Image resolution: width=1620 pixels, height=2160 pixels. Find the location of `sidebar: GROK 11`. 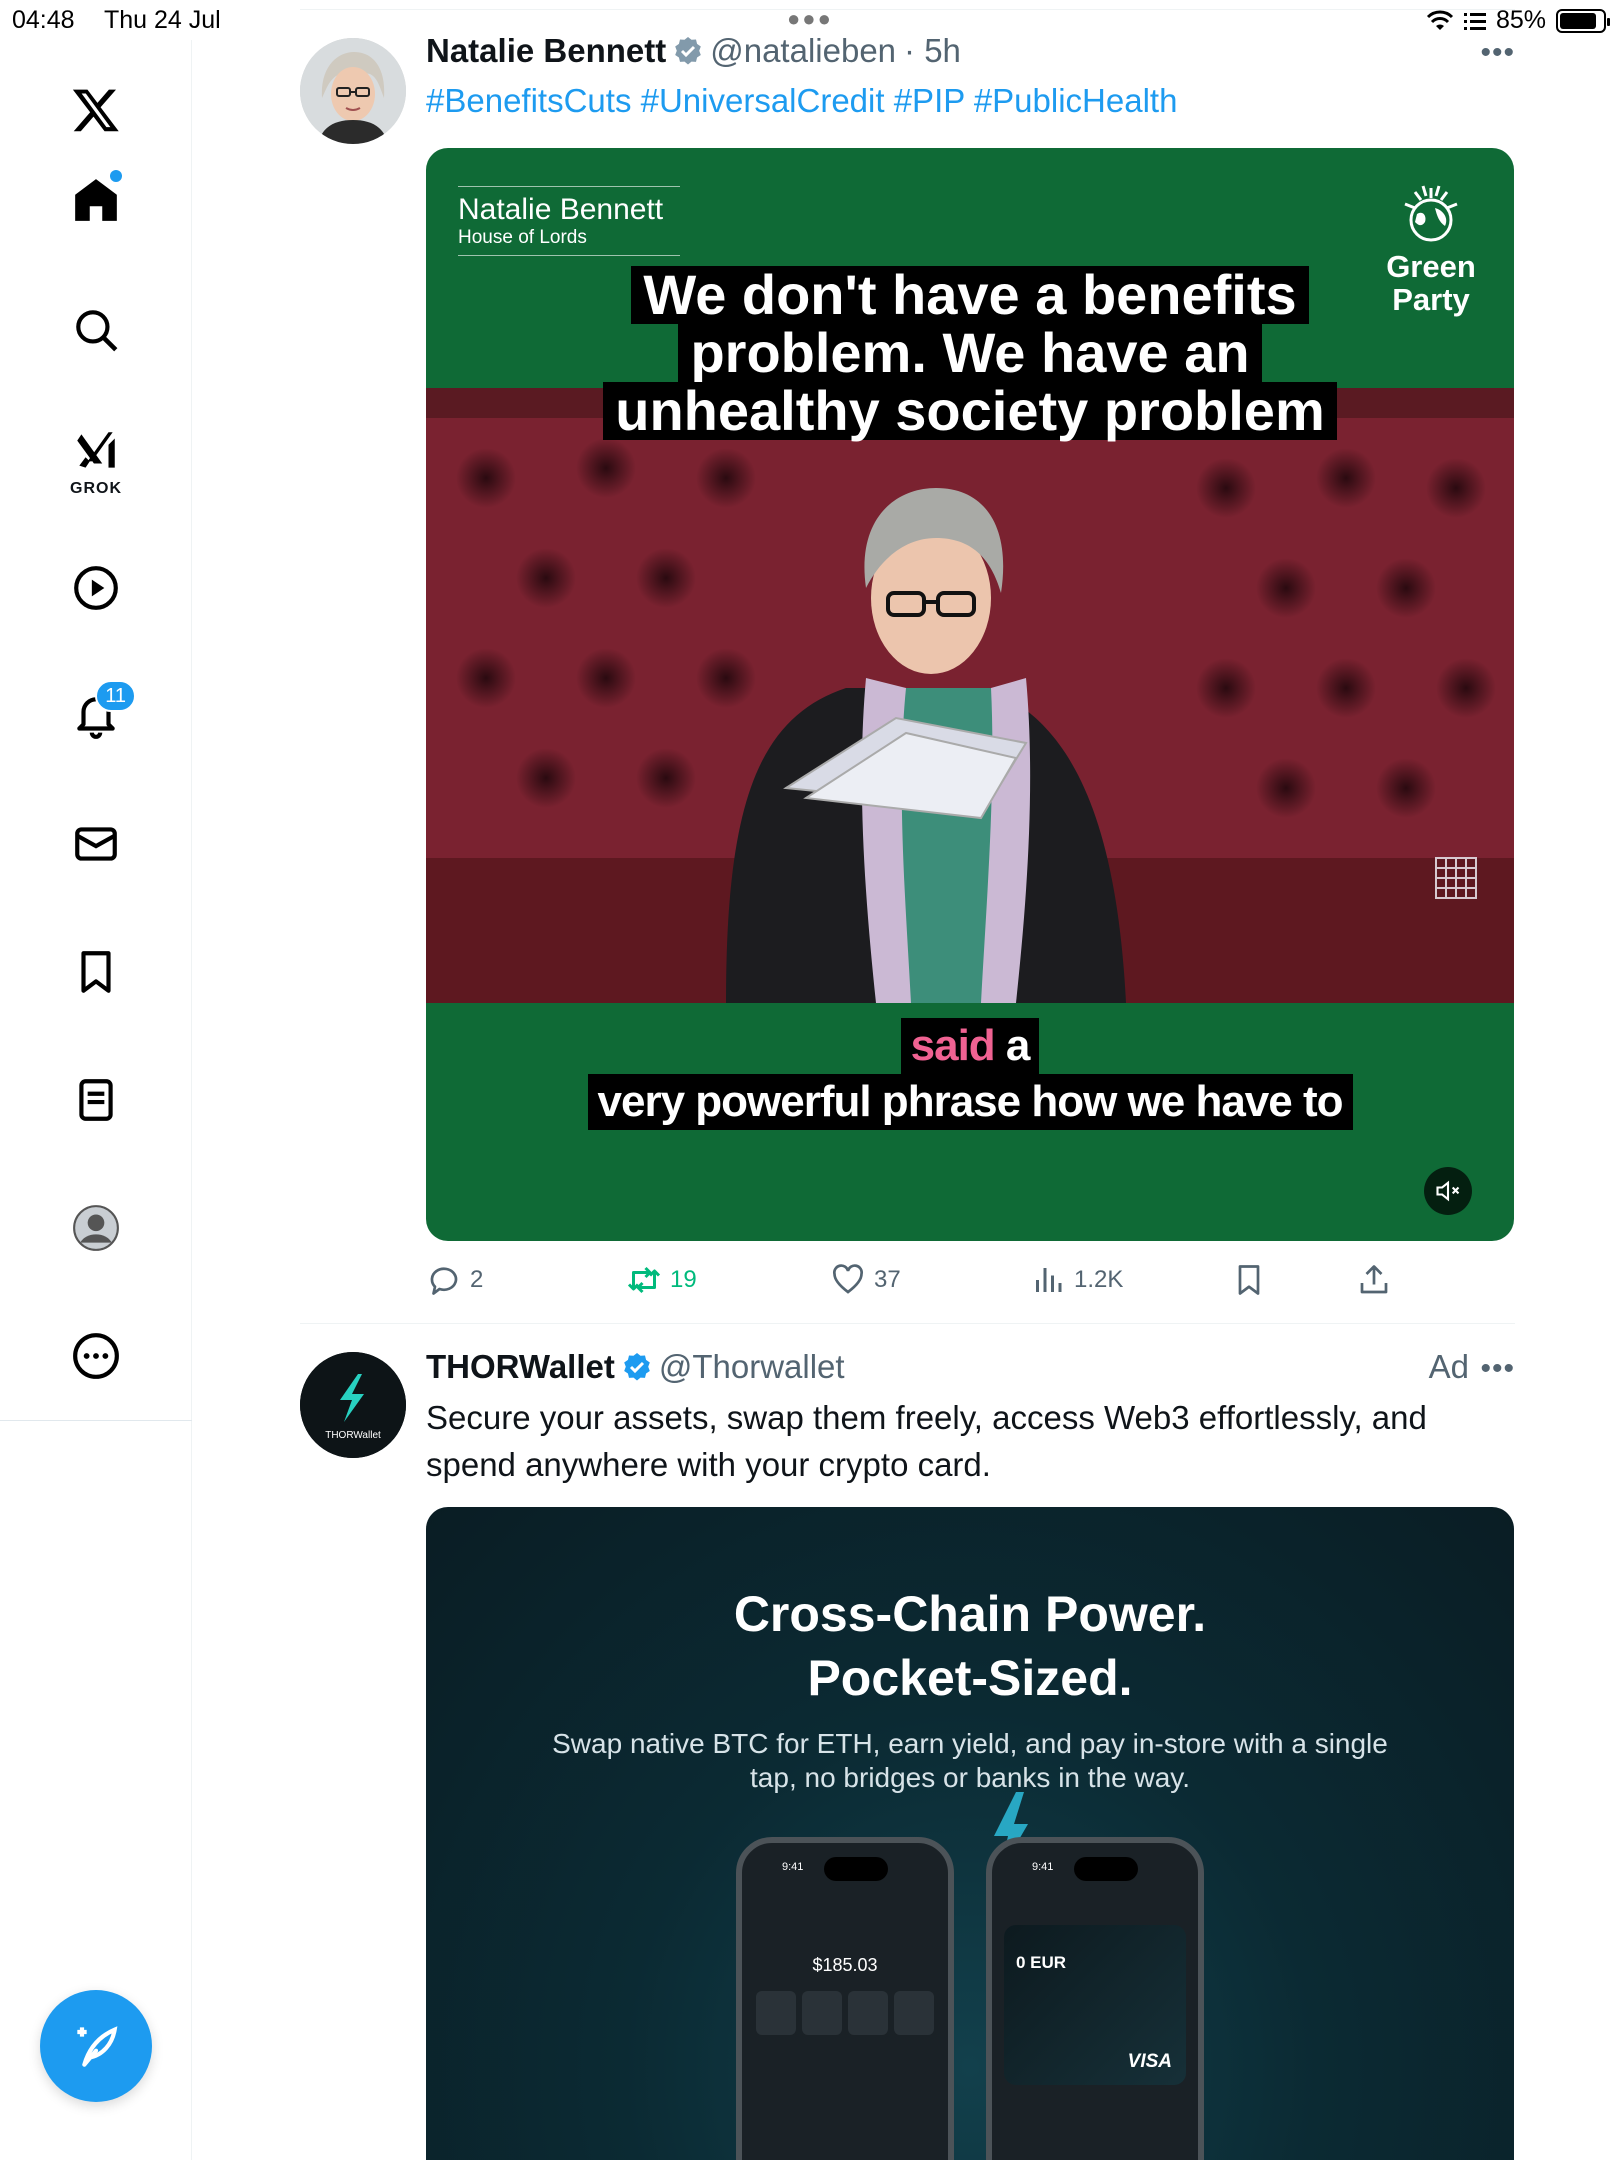

sidebar: GROK 11 is located at coordinates (96, 1100).